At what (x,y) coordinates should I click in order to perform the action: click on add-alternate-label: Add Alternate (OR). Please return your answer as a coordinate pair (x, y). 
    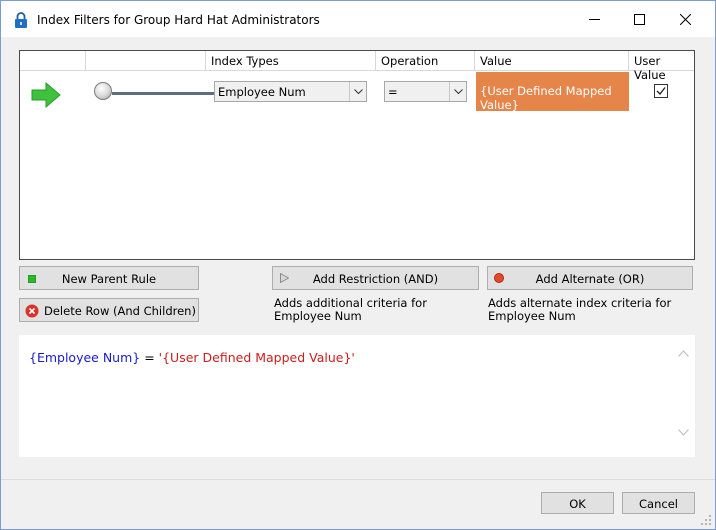
    Looking at the image, I should click on (590, 279).